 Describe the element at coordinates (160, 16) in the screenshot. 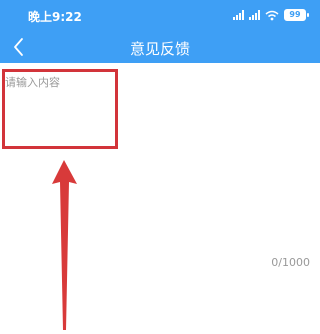

I see `status-bar: 晚上9:22 99` at that location.